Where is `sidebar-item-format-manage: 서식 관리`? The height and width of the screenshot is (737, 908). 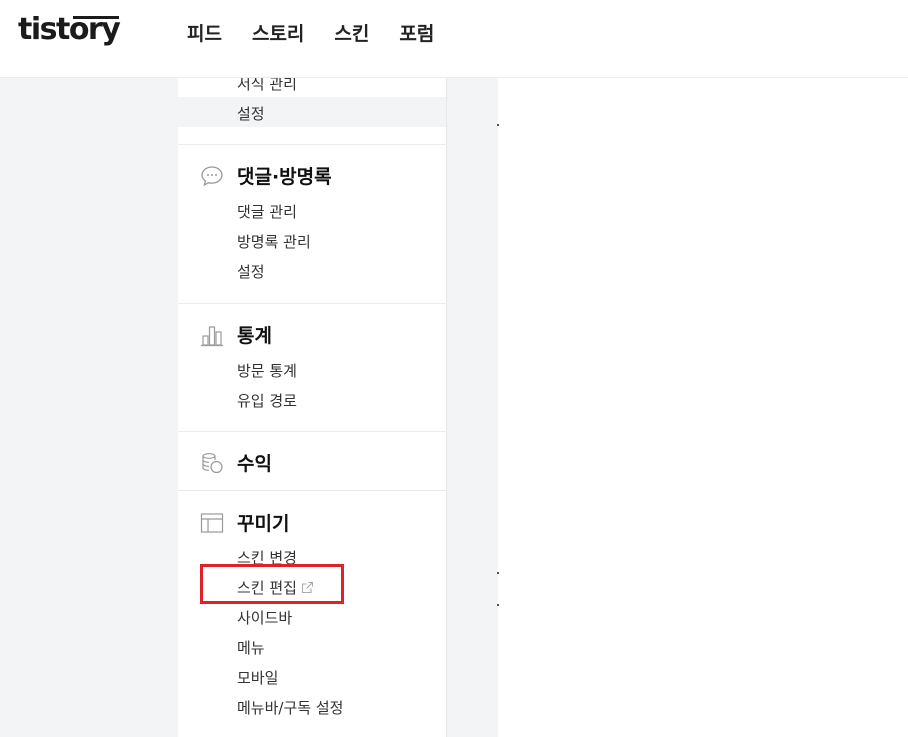
sidebar-item-format-manage: 서식 관리 is located at coordinates (267, 86).